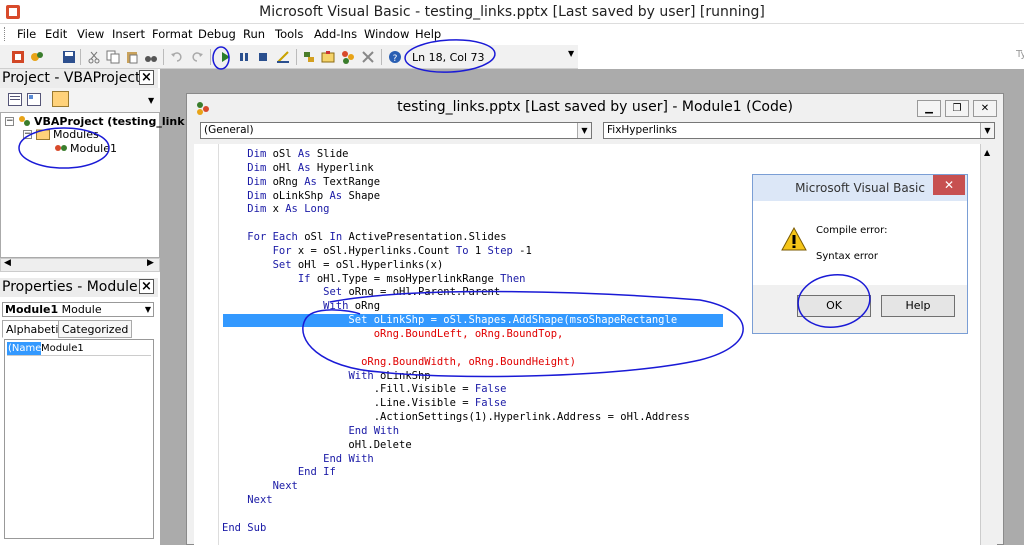 The height and width of the screenshot is (545, 1024). What do you see at coordinates (456, 529) in the screenshot?
I see `code-line: End Sub` at bounding box center [456, 529].